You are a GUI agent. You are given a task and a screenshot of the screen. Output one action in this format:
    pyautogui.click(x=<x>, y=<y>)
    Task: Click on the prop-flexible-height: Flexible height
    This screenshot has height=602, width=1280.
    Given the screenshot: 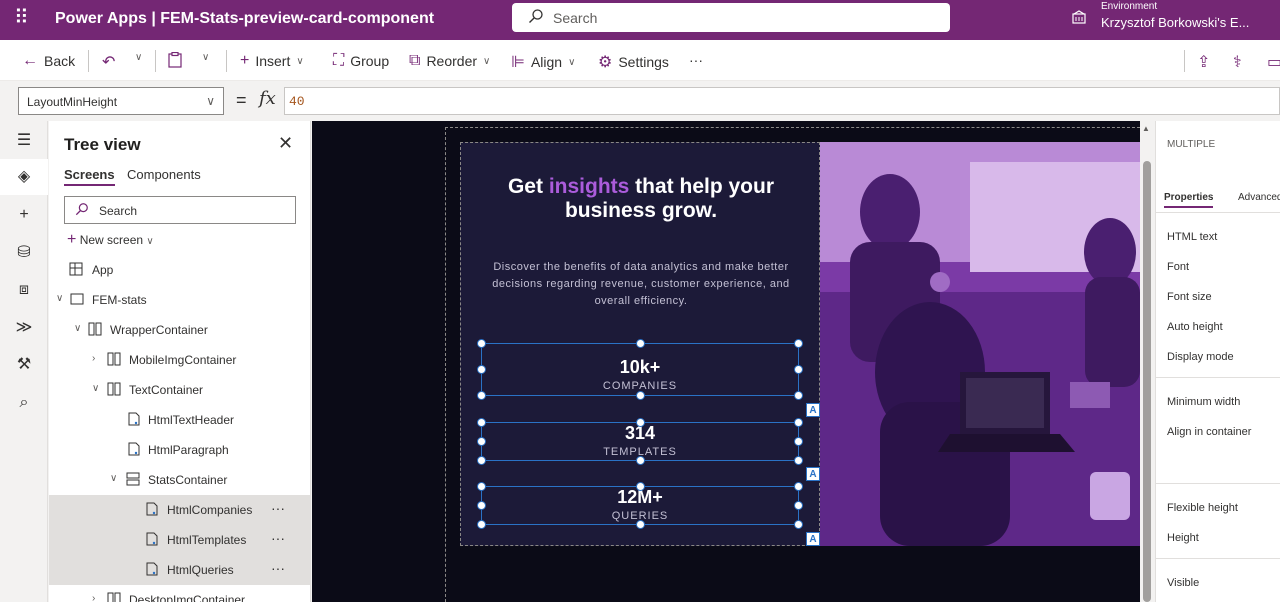 What is the action you would take?
    pyautogui.click(x=1202, y=508)
    